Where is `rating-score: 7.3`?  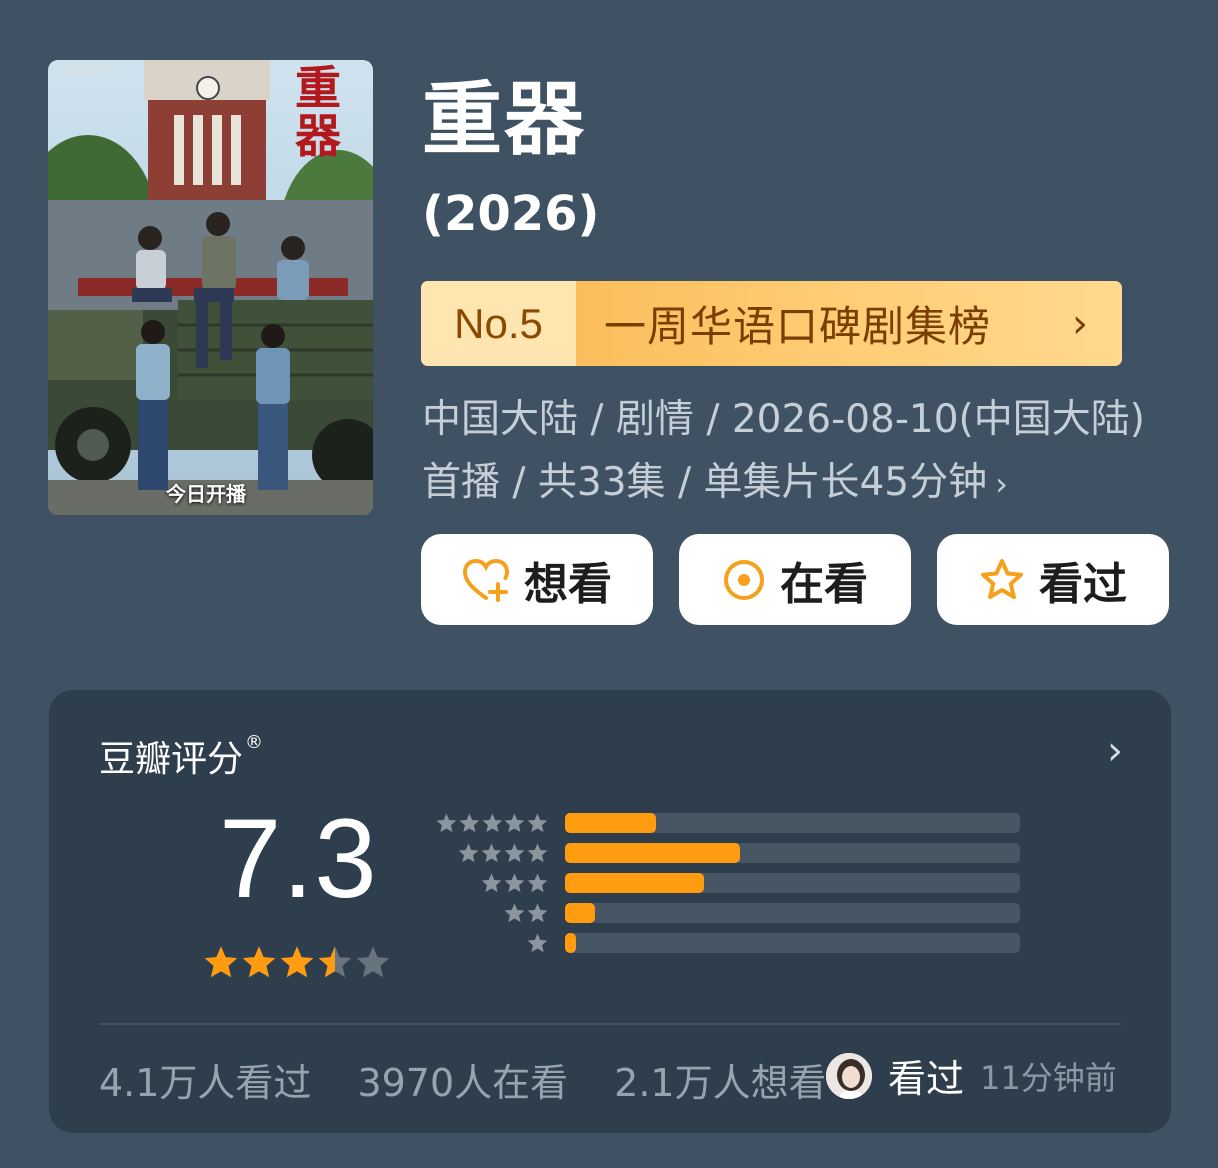 rating-score: 7.3 is located at coordinates (298, 858).